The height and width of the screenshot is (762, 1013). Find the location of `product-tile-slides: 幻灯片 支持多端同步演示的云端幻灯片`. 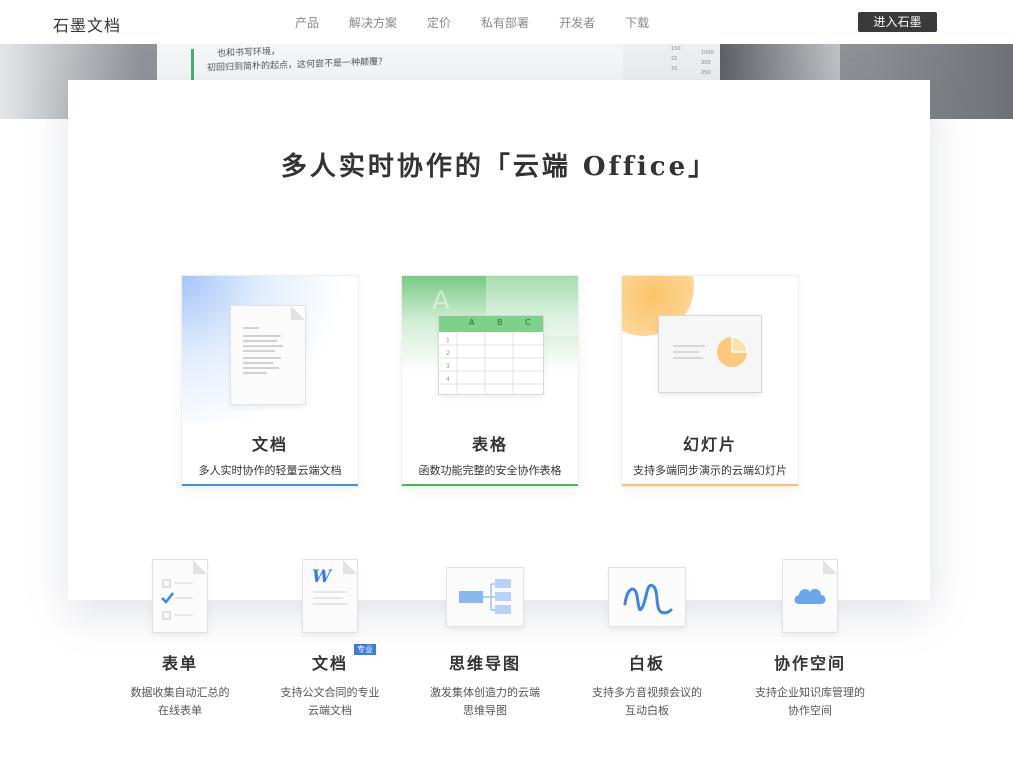

product-tile-slides: 幻灯片 支持多端同步演示的云端幻灯片 is located at coordinates (710, 381).